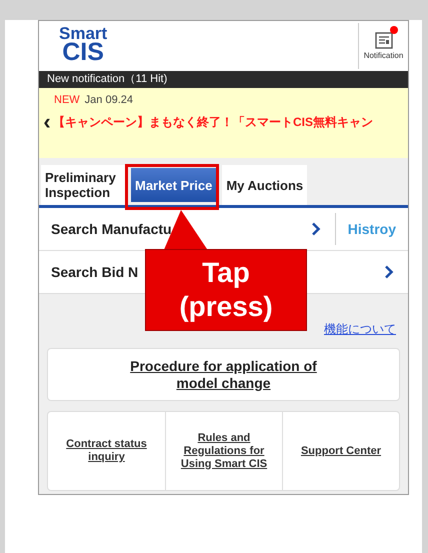 This screenshot has height=553, width=428. What do you see at coordinates (173, 185) in the screenshot?
I see `tab: Market Price` at bounding box center [173, 185].